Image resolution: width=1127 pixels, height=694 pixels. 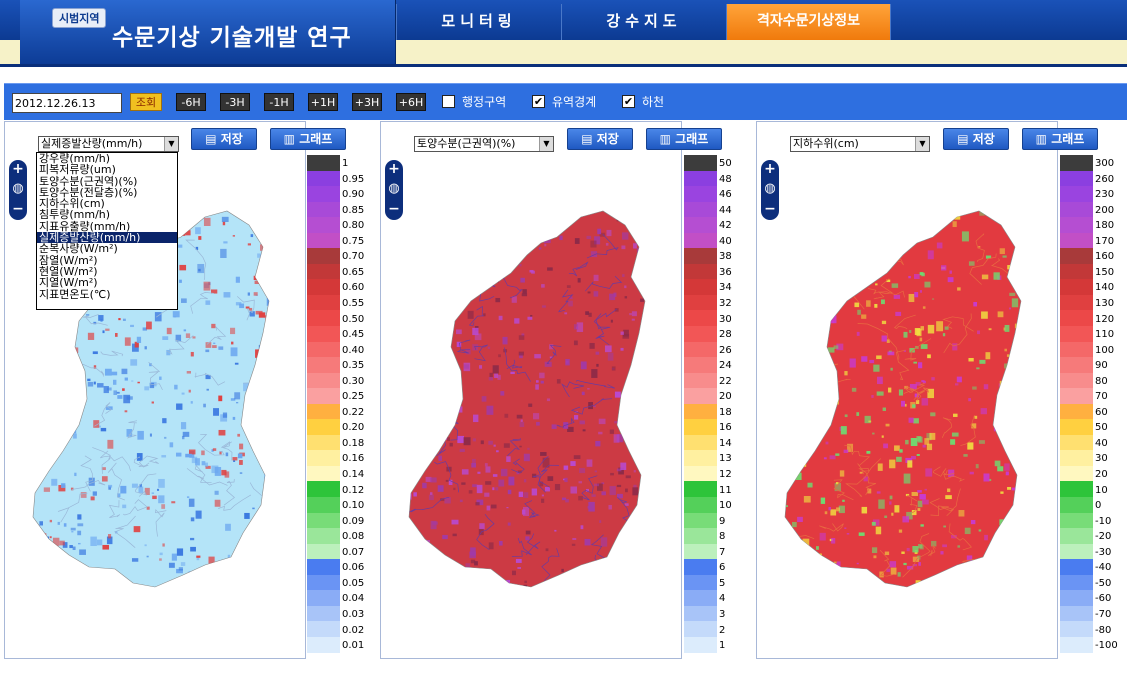 What do you see at coordinates (1105, 350) in the screenshot?
I see `legend-label: 100` at bounding box center [1105, 350].